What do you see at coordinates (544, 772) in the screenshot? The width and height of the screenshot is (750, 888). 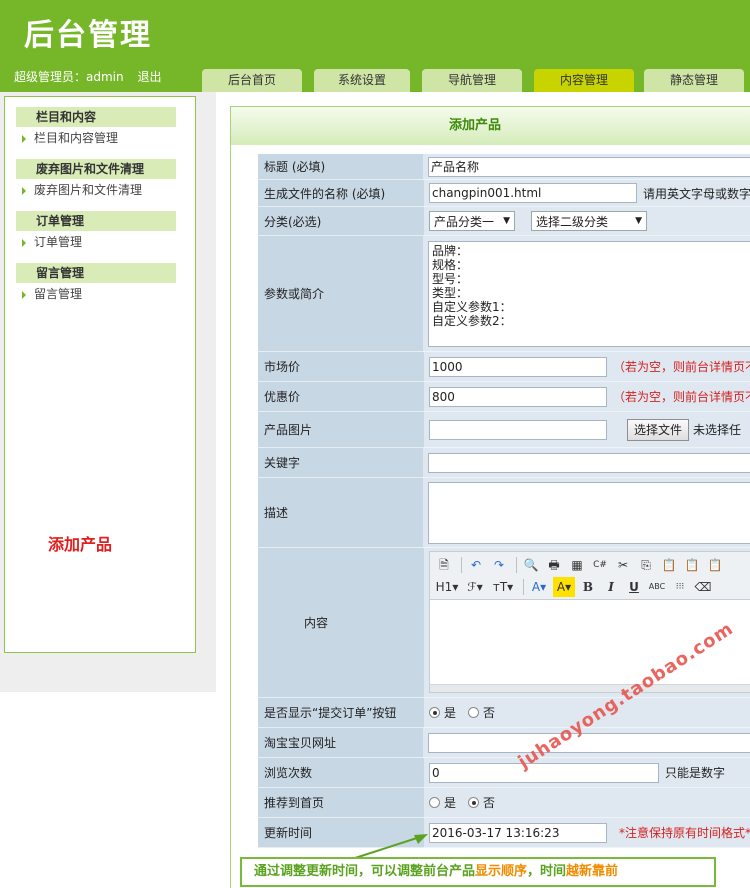 I see `views-input: 0` at bounding box center [544, 772].